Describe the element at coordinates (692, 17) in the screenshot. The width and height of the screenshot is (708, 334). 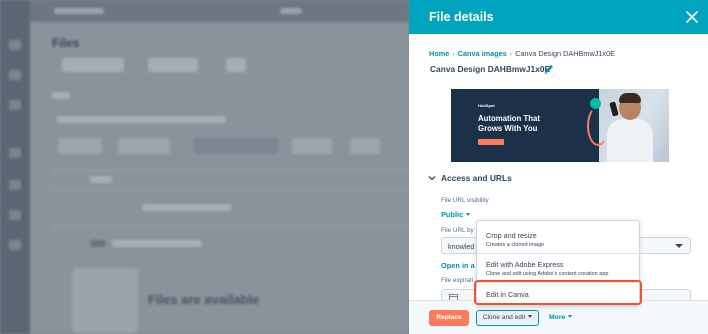
I see `close-icon` at that location.